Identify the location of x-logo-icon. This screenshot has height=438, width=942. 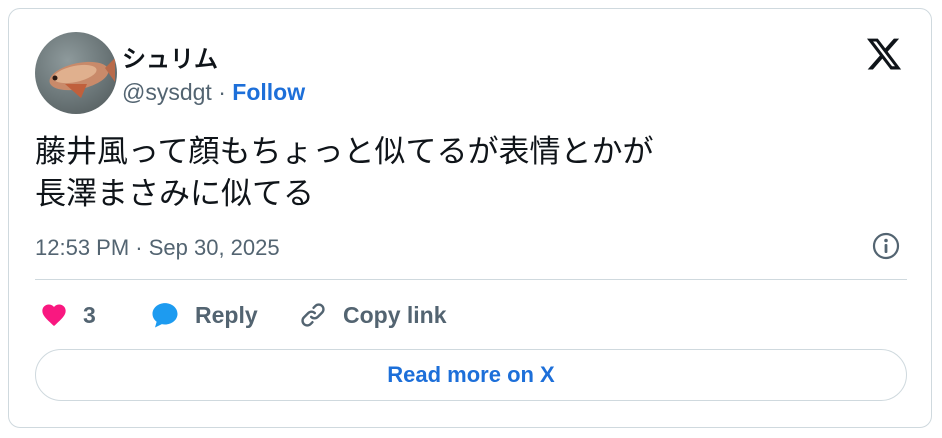
(884, 54).